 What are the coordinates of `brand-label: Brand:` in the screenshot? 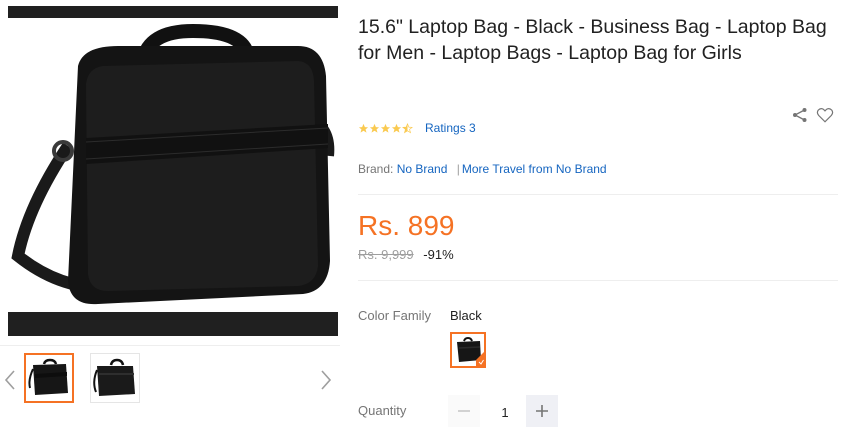 It's located at (376, 169).